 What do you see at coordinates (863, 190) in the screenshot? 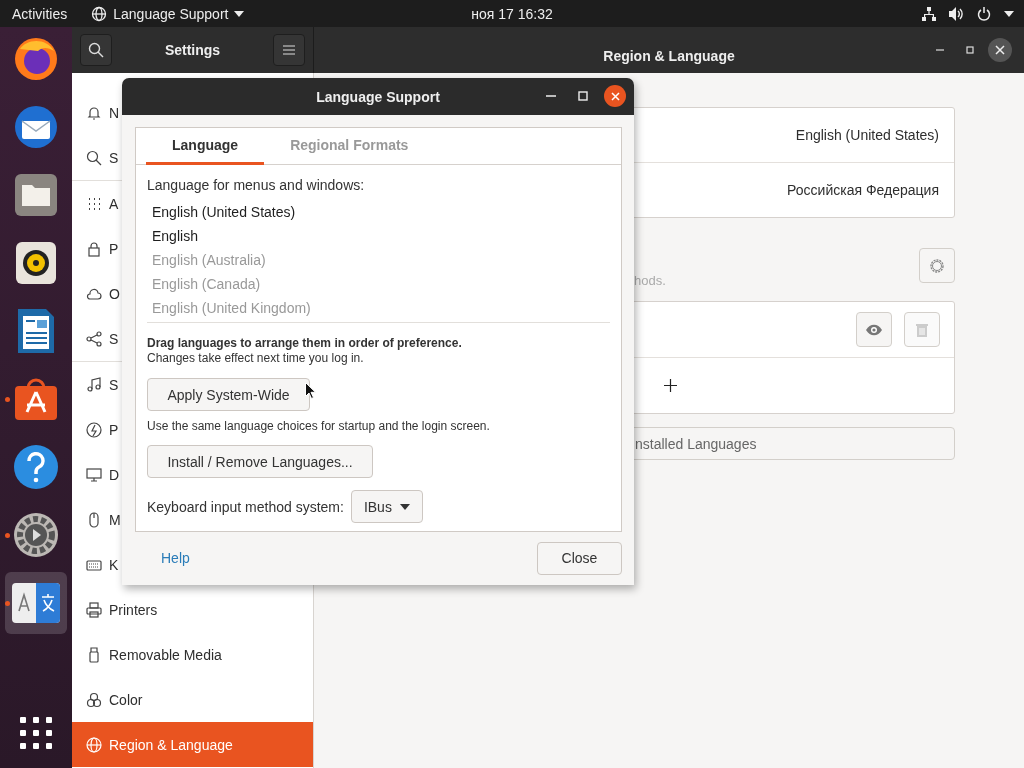
I see `format-value: Российская Федерация` at bounding box center [863, 190].